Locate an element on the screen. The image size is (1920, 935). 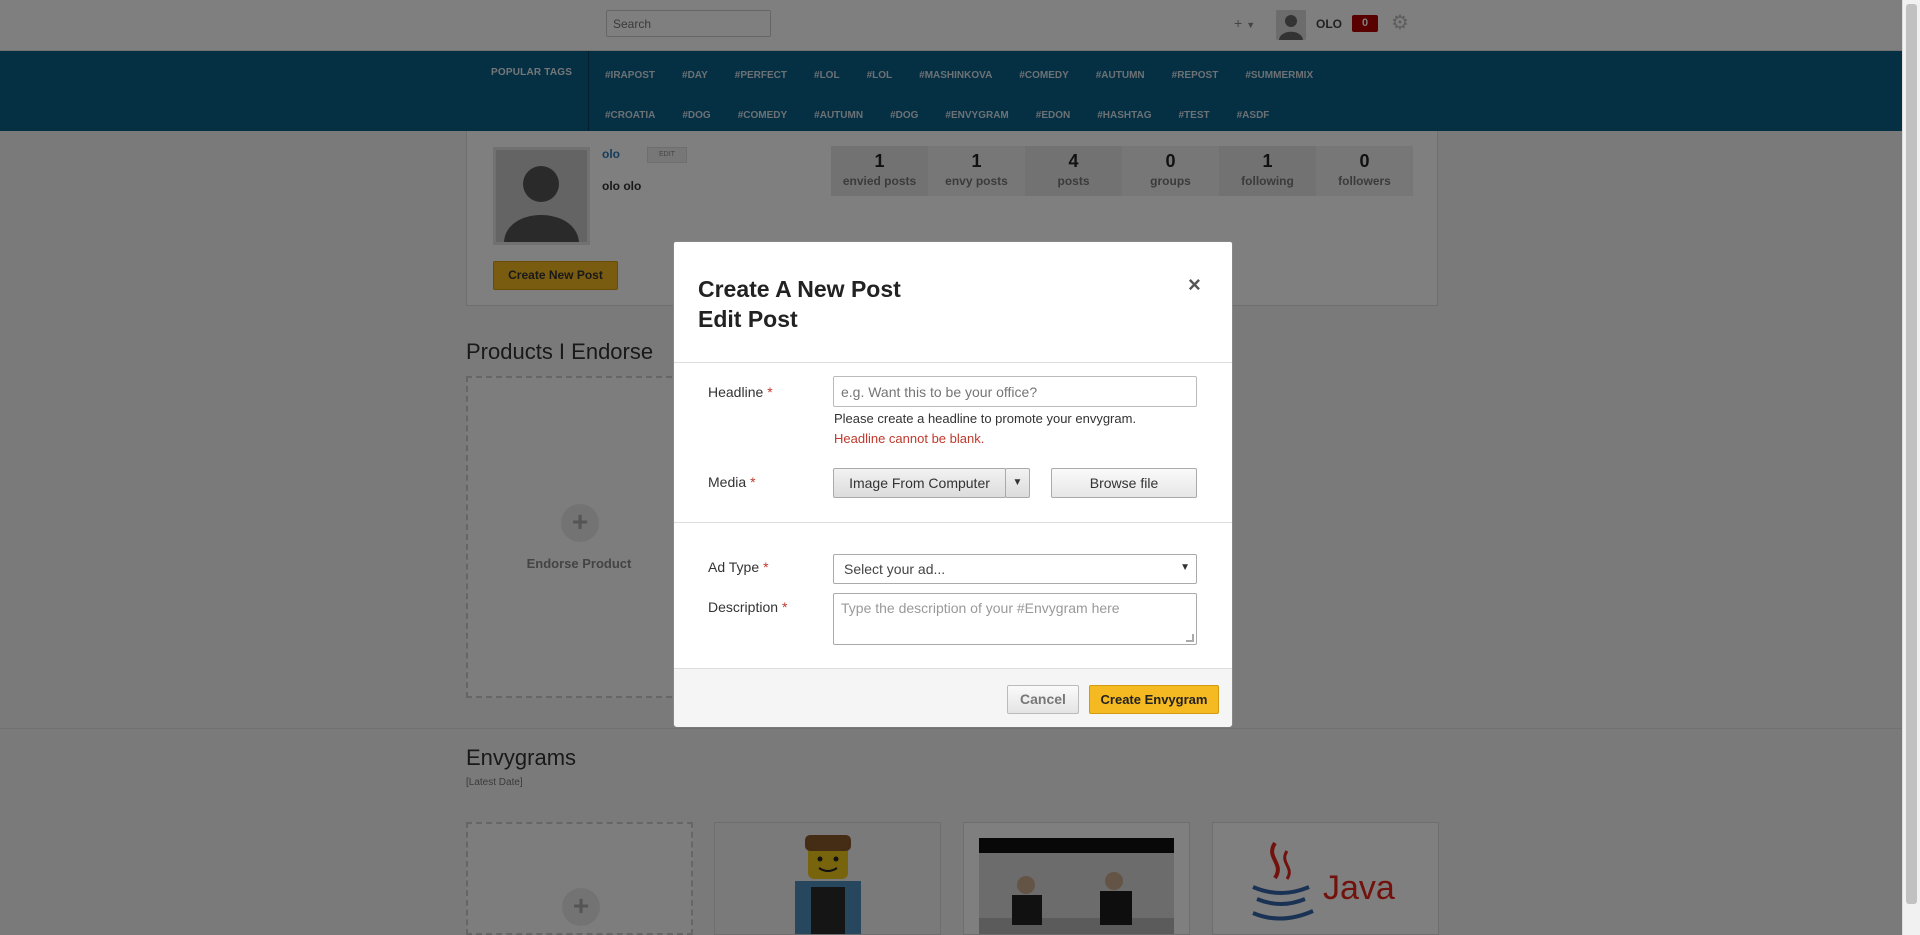
scrollbar is located at coordinates (1911, 467).